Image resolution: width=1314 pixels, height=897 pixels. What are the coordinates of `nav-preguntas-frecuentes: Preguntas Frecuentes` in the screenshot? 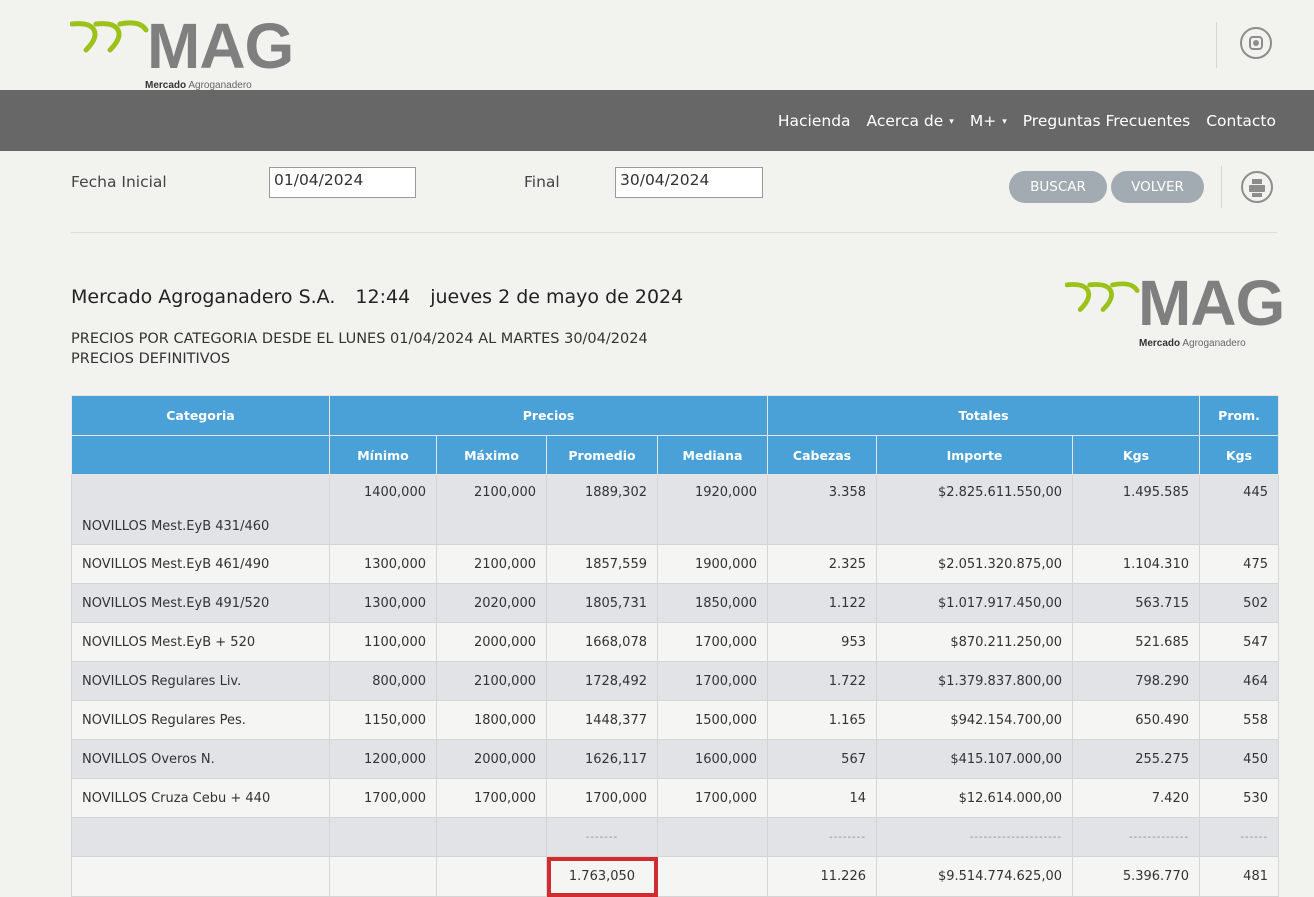 It's located at (1106, 121).